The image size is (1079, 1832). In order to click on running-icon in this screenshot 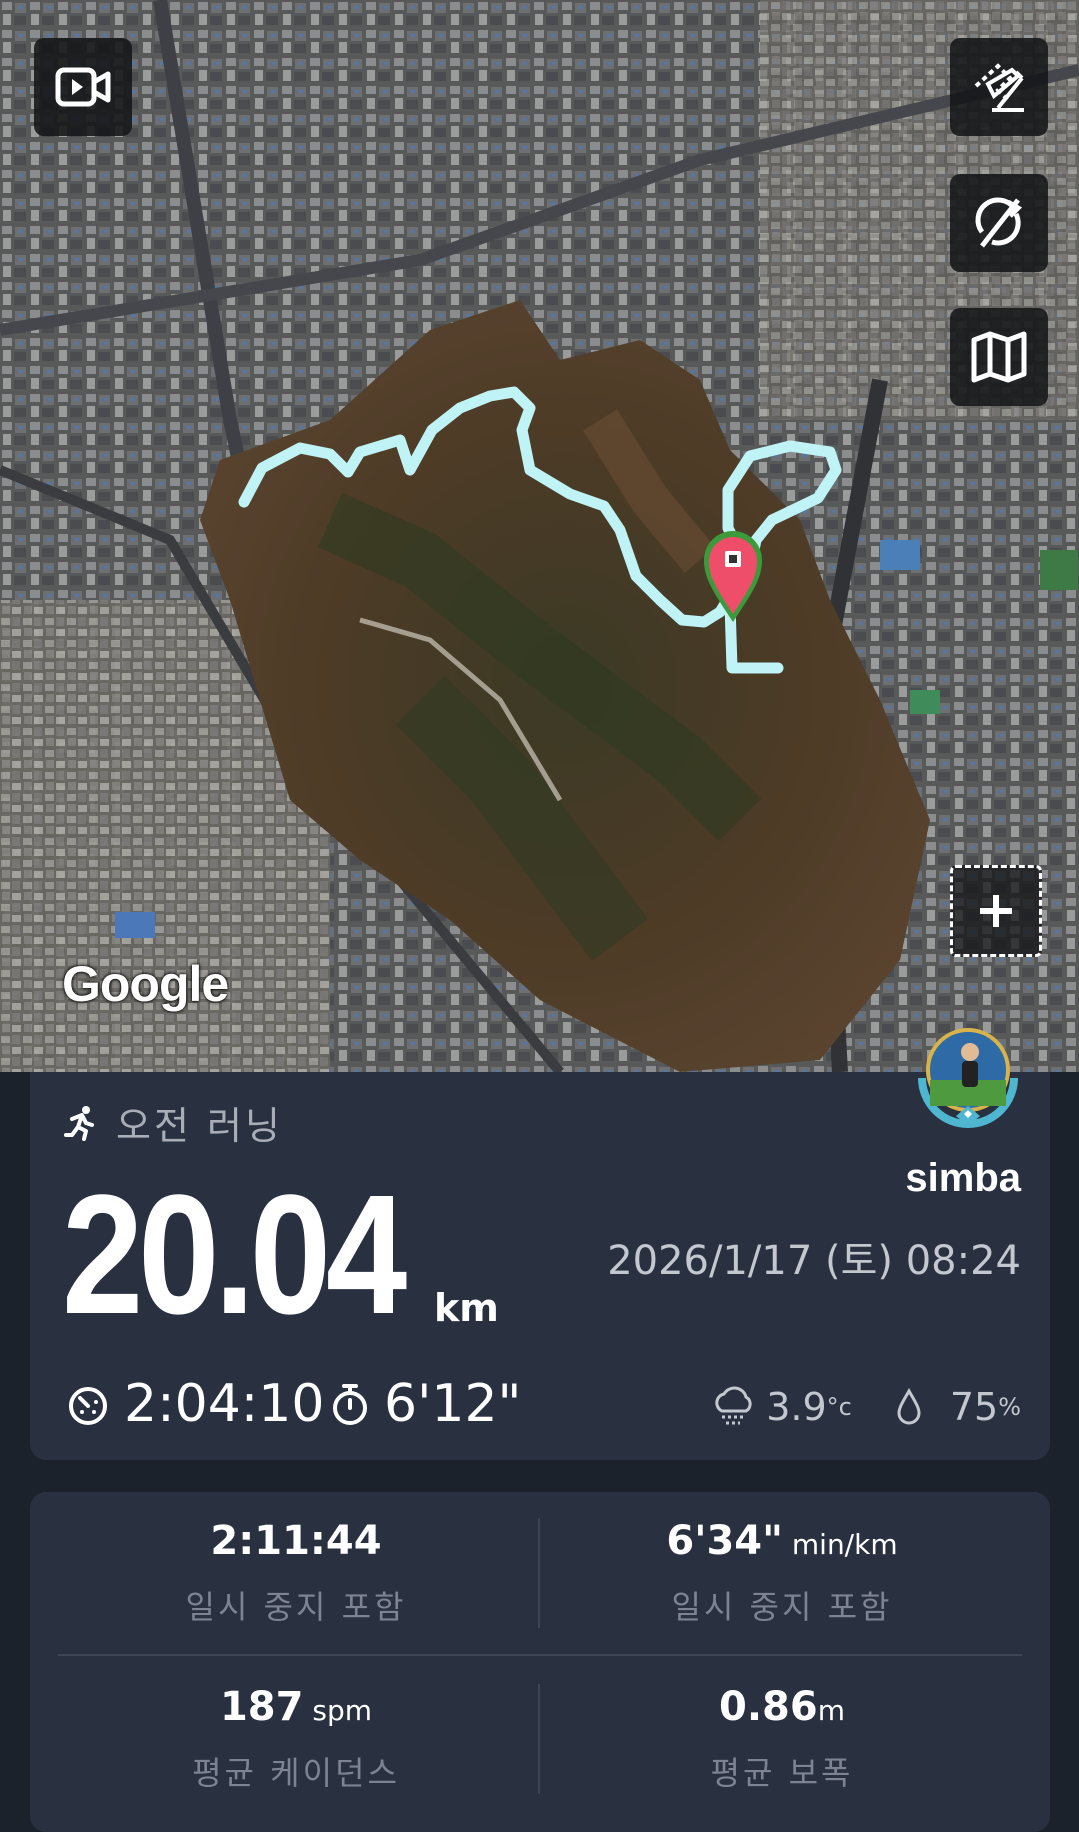, I will do `click(79, 1123)`.